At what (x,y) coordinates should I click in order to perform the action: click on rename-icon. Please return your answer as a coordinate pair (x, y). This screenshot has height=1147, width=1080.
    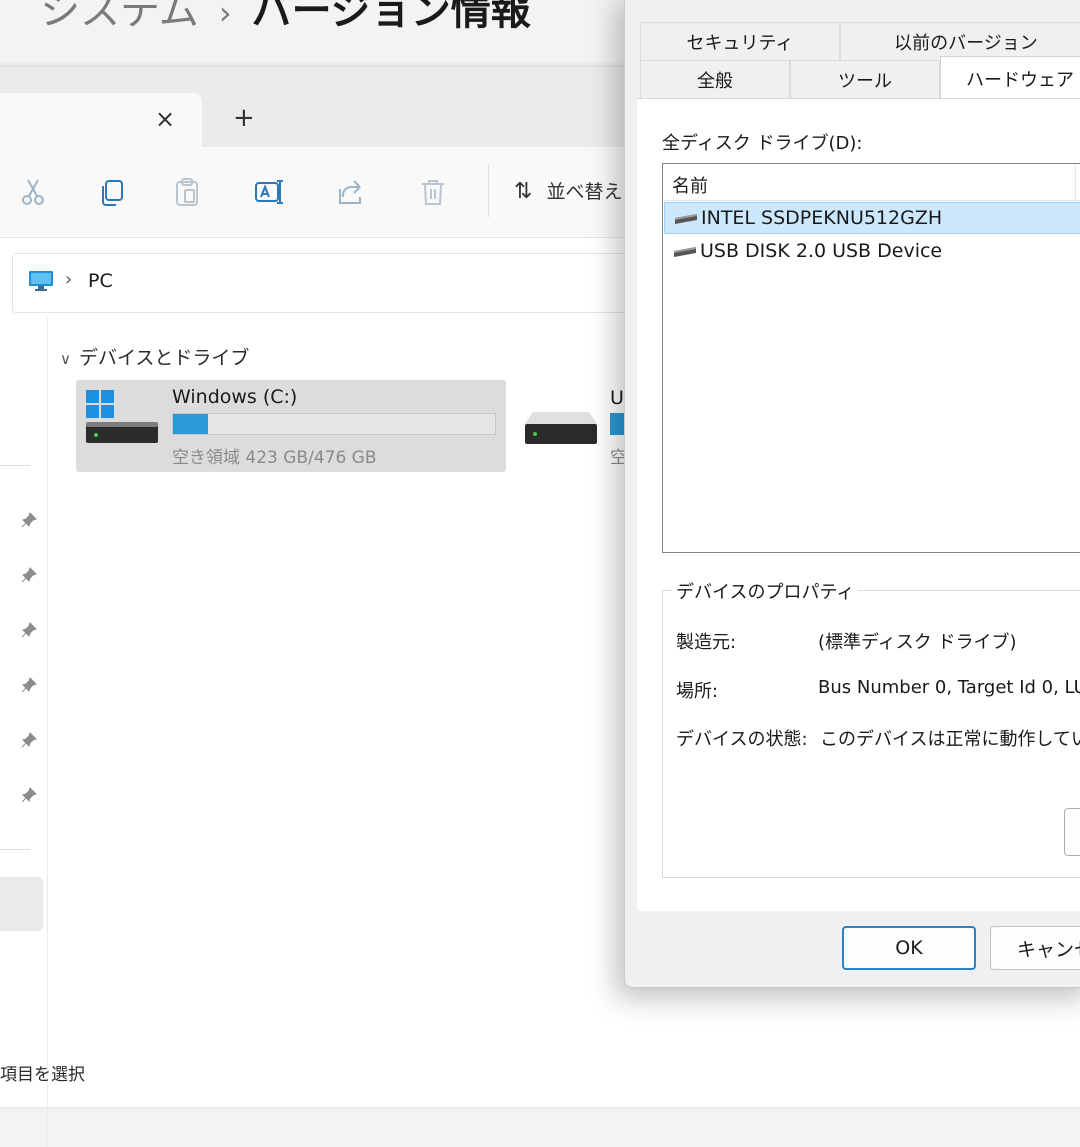
    Looking at the image, I should click on (269, 192).